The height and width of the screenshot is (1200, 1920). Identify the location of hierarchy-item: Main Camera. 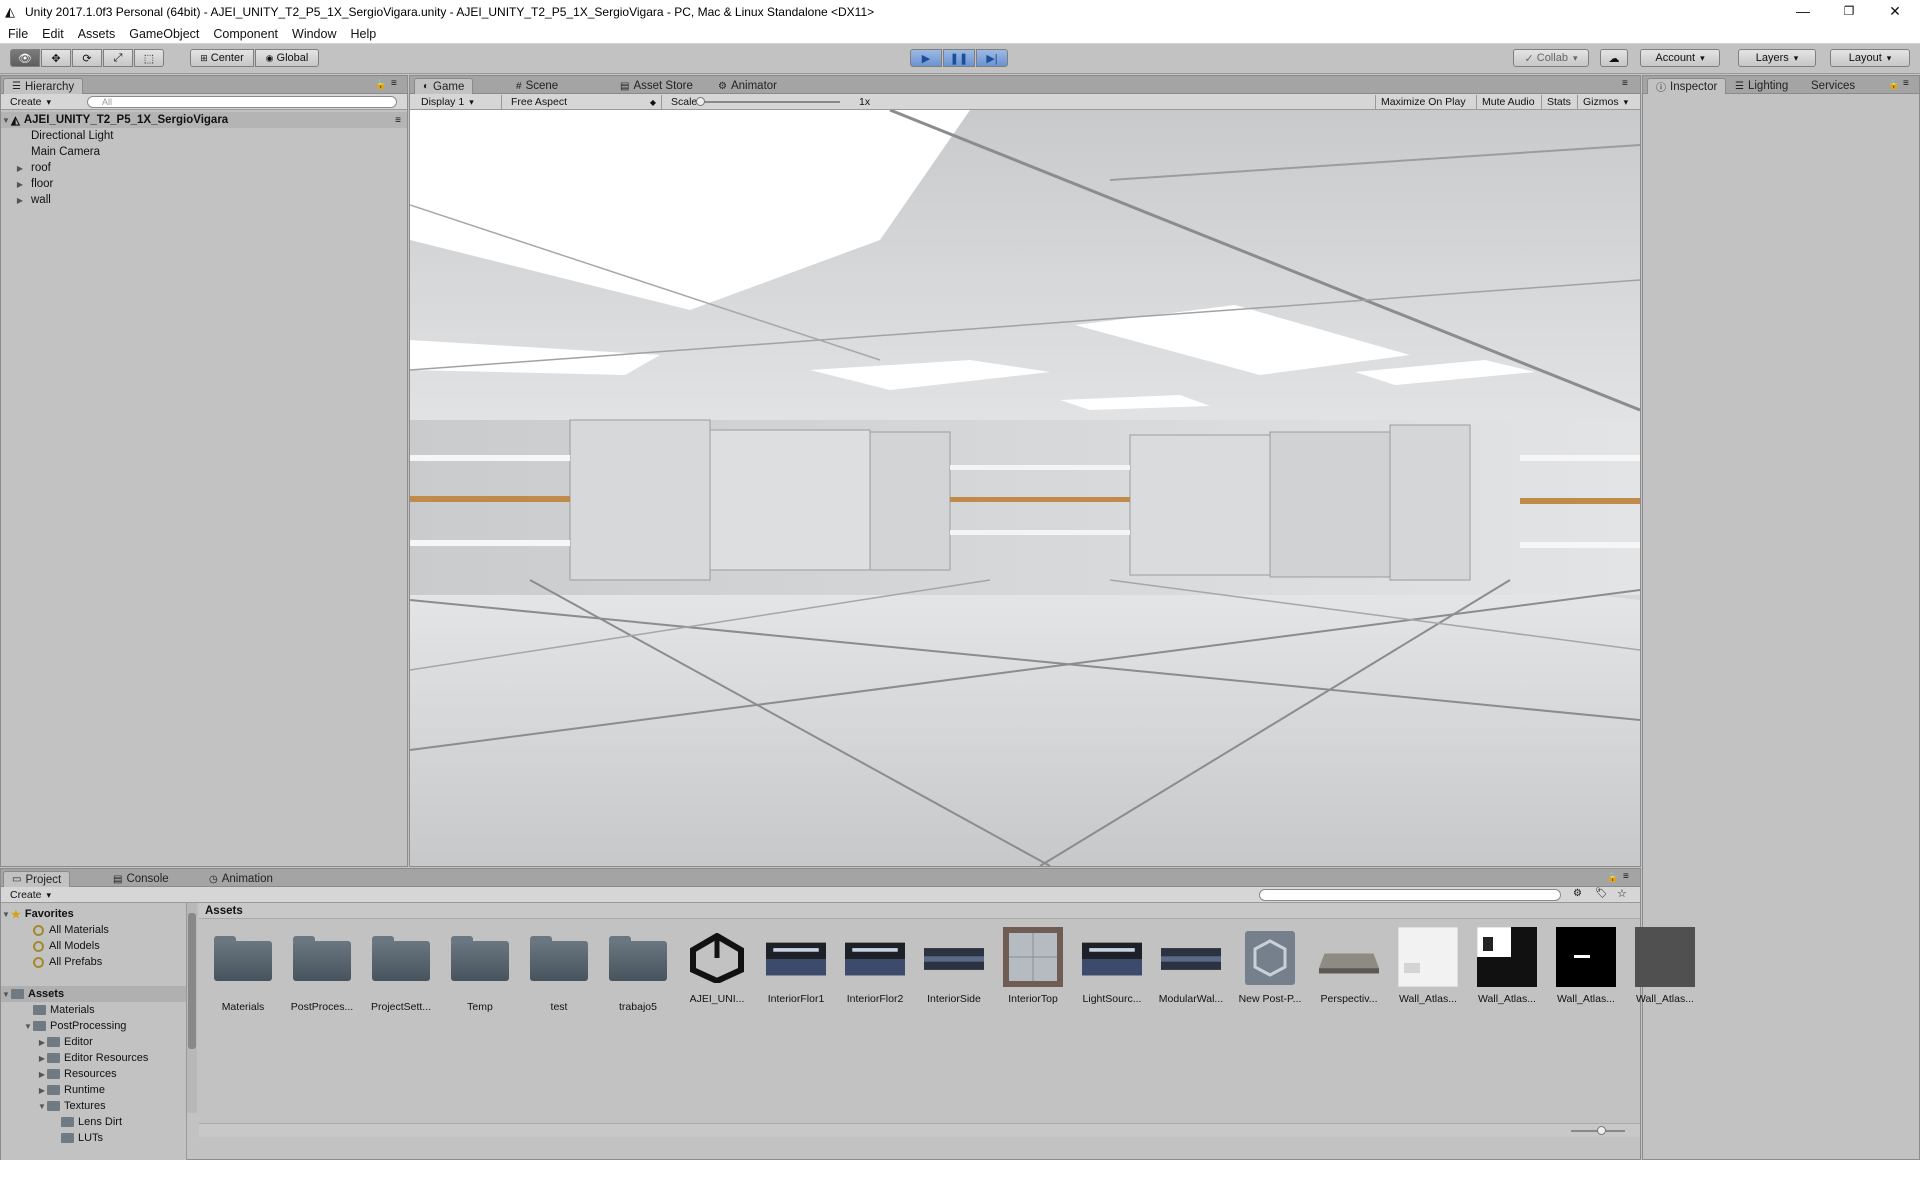
(204, 152).